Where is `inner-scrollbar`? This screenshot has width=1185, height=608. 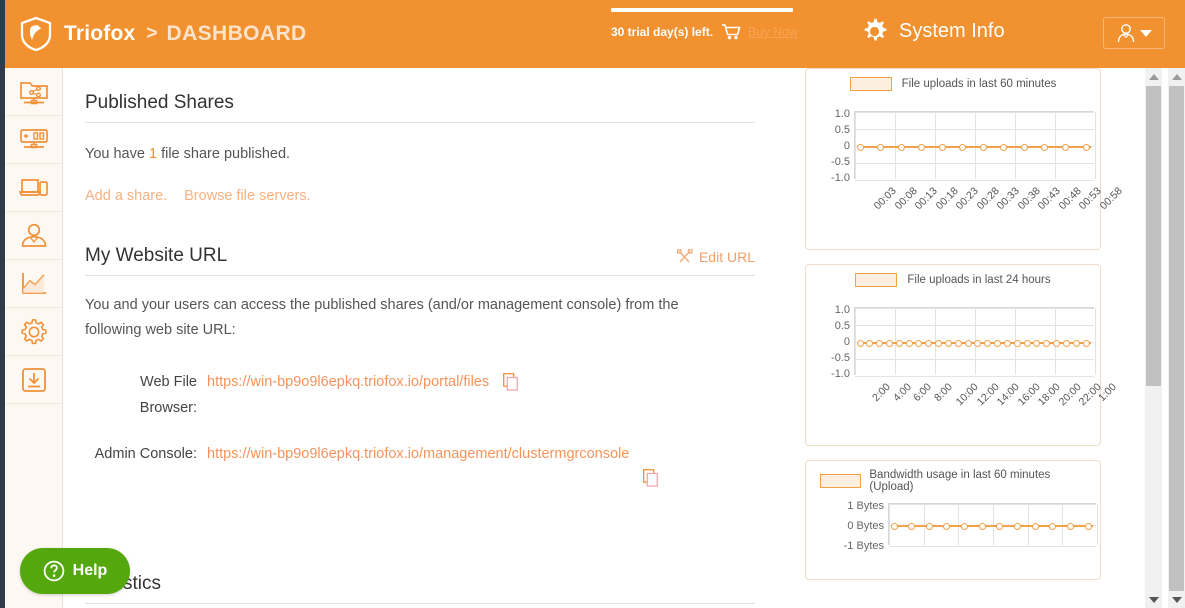
inner-scrollbar is located at coordinates (1153, 338).